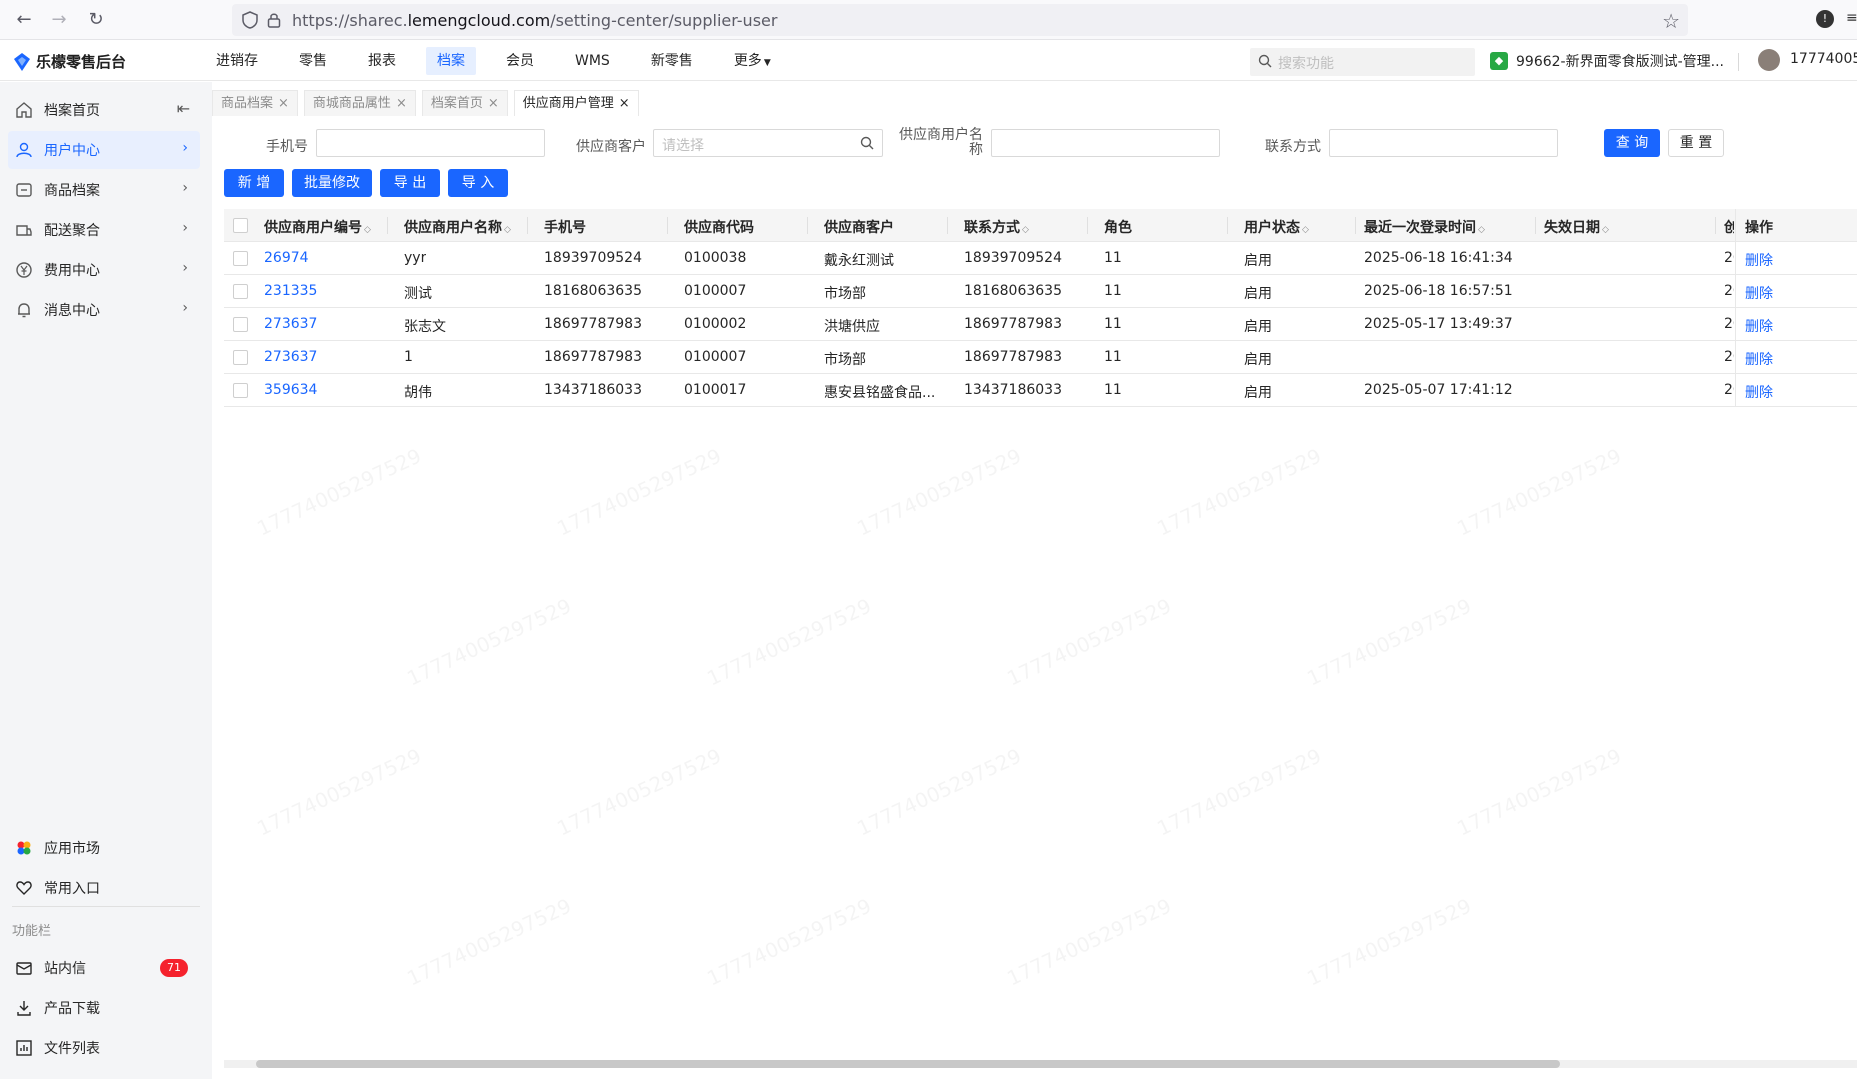 The image size is (1857, 1079). I want to click on query-button: 查 询, so click(1632, 143).